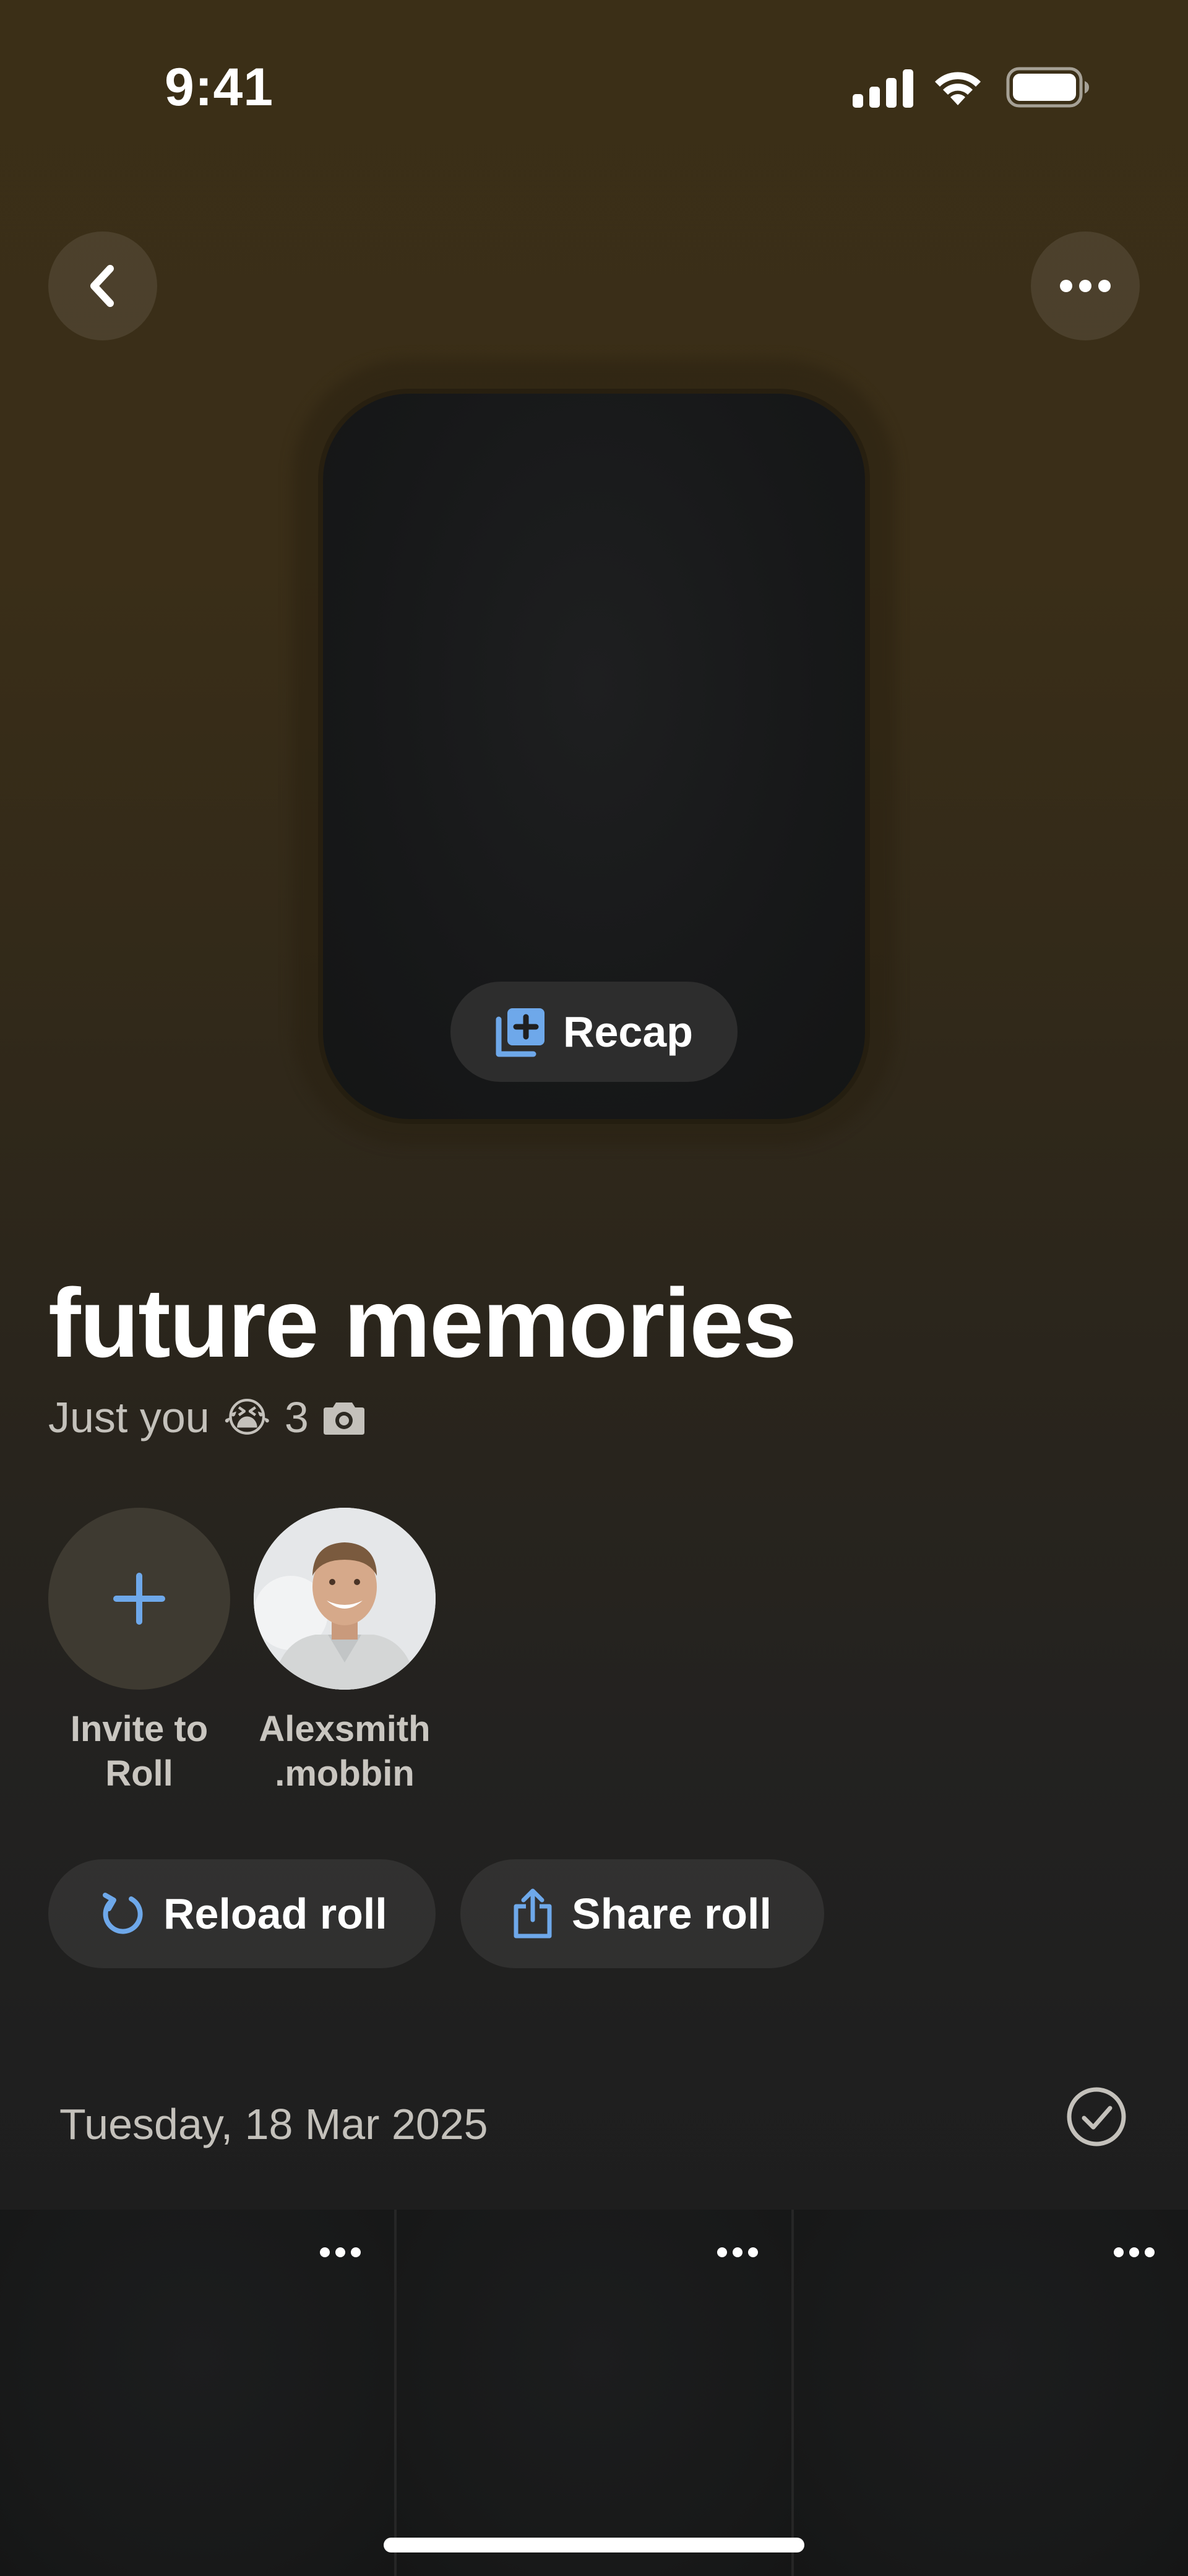 This screenshot has height=2576, width=1188. What do you see at coordinates (296, 1417) in the screenshot?
I see `photo-count: 3` at bounding box center [296, 1417].